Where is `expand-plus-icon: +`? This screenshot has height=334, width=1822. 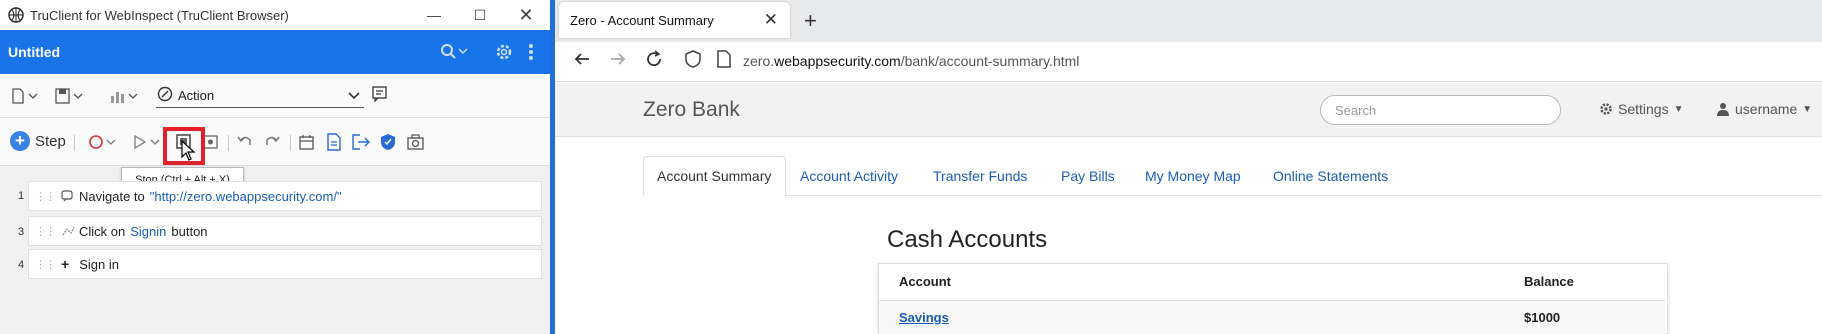
expand-plus-icon: + is located at coordinates (65, 264).